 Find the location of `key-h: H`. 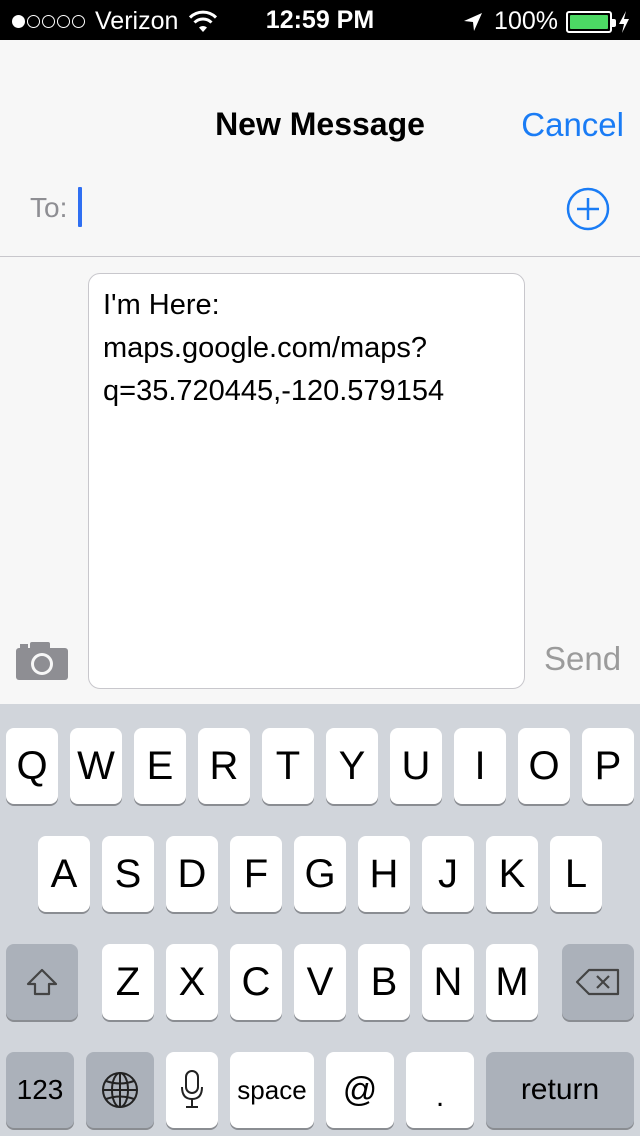

key-h: H is located at coordinates (384, 874).